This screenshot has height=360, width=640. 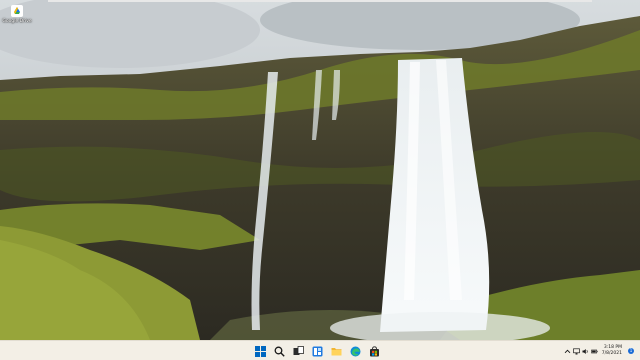 I want to click on system-tray: 3:18 PM 7/8/2021 1, so click(x=601, y=350).